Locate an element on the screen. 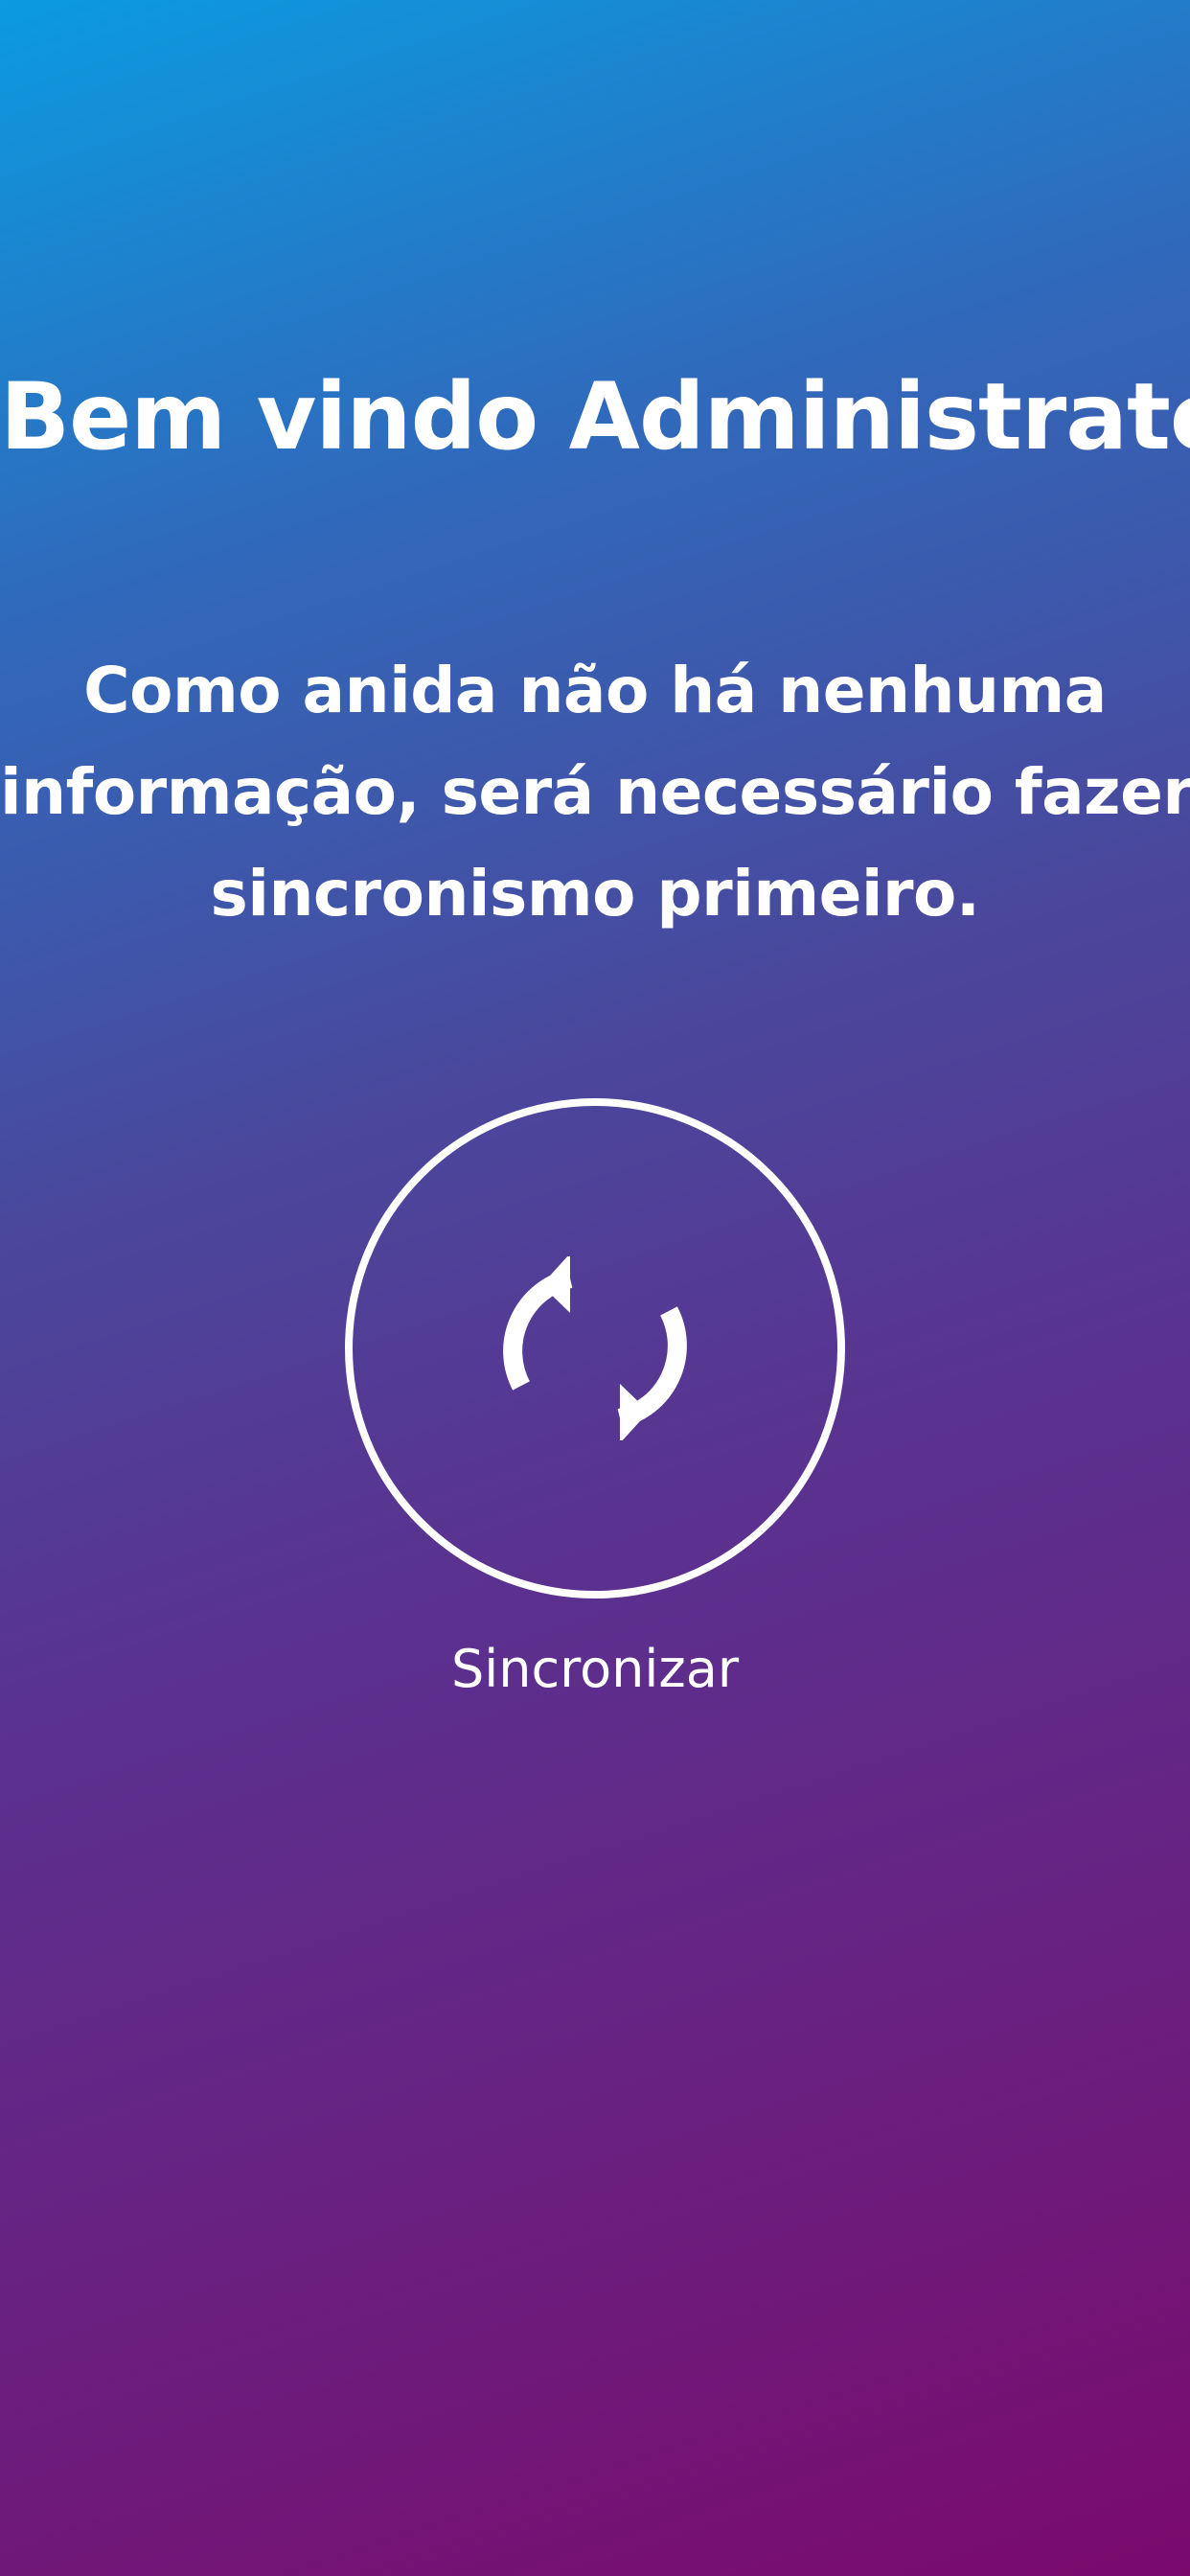 The height and width of the screenshot is (2576, 1190). message-line-2: informação, será necessário fazer o is located at coordinates (595, 792).